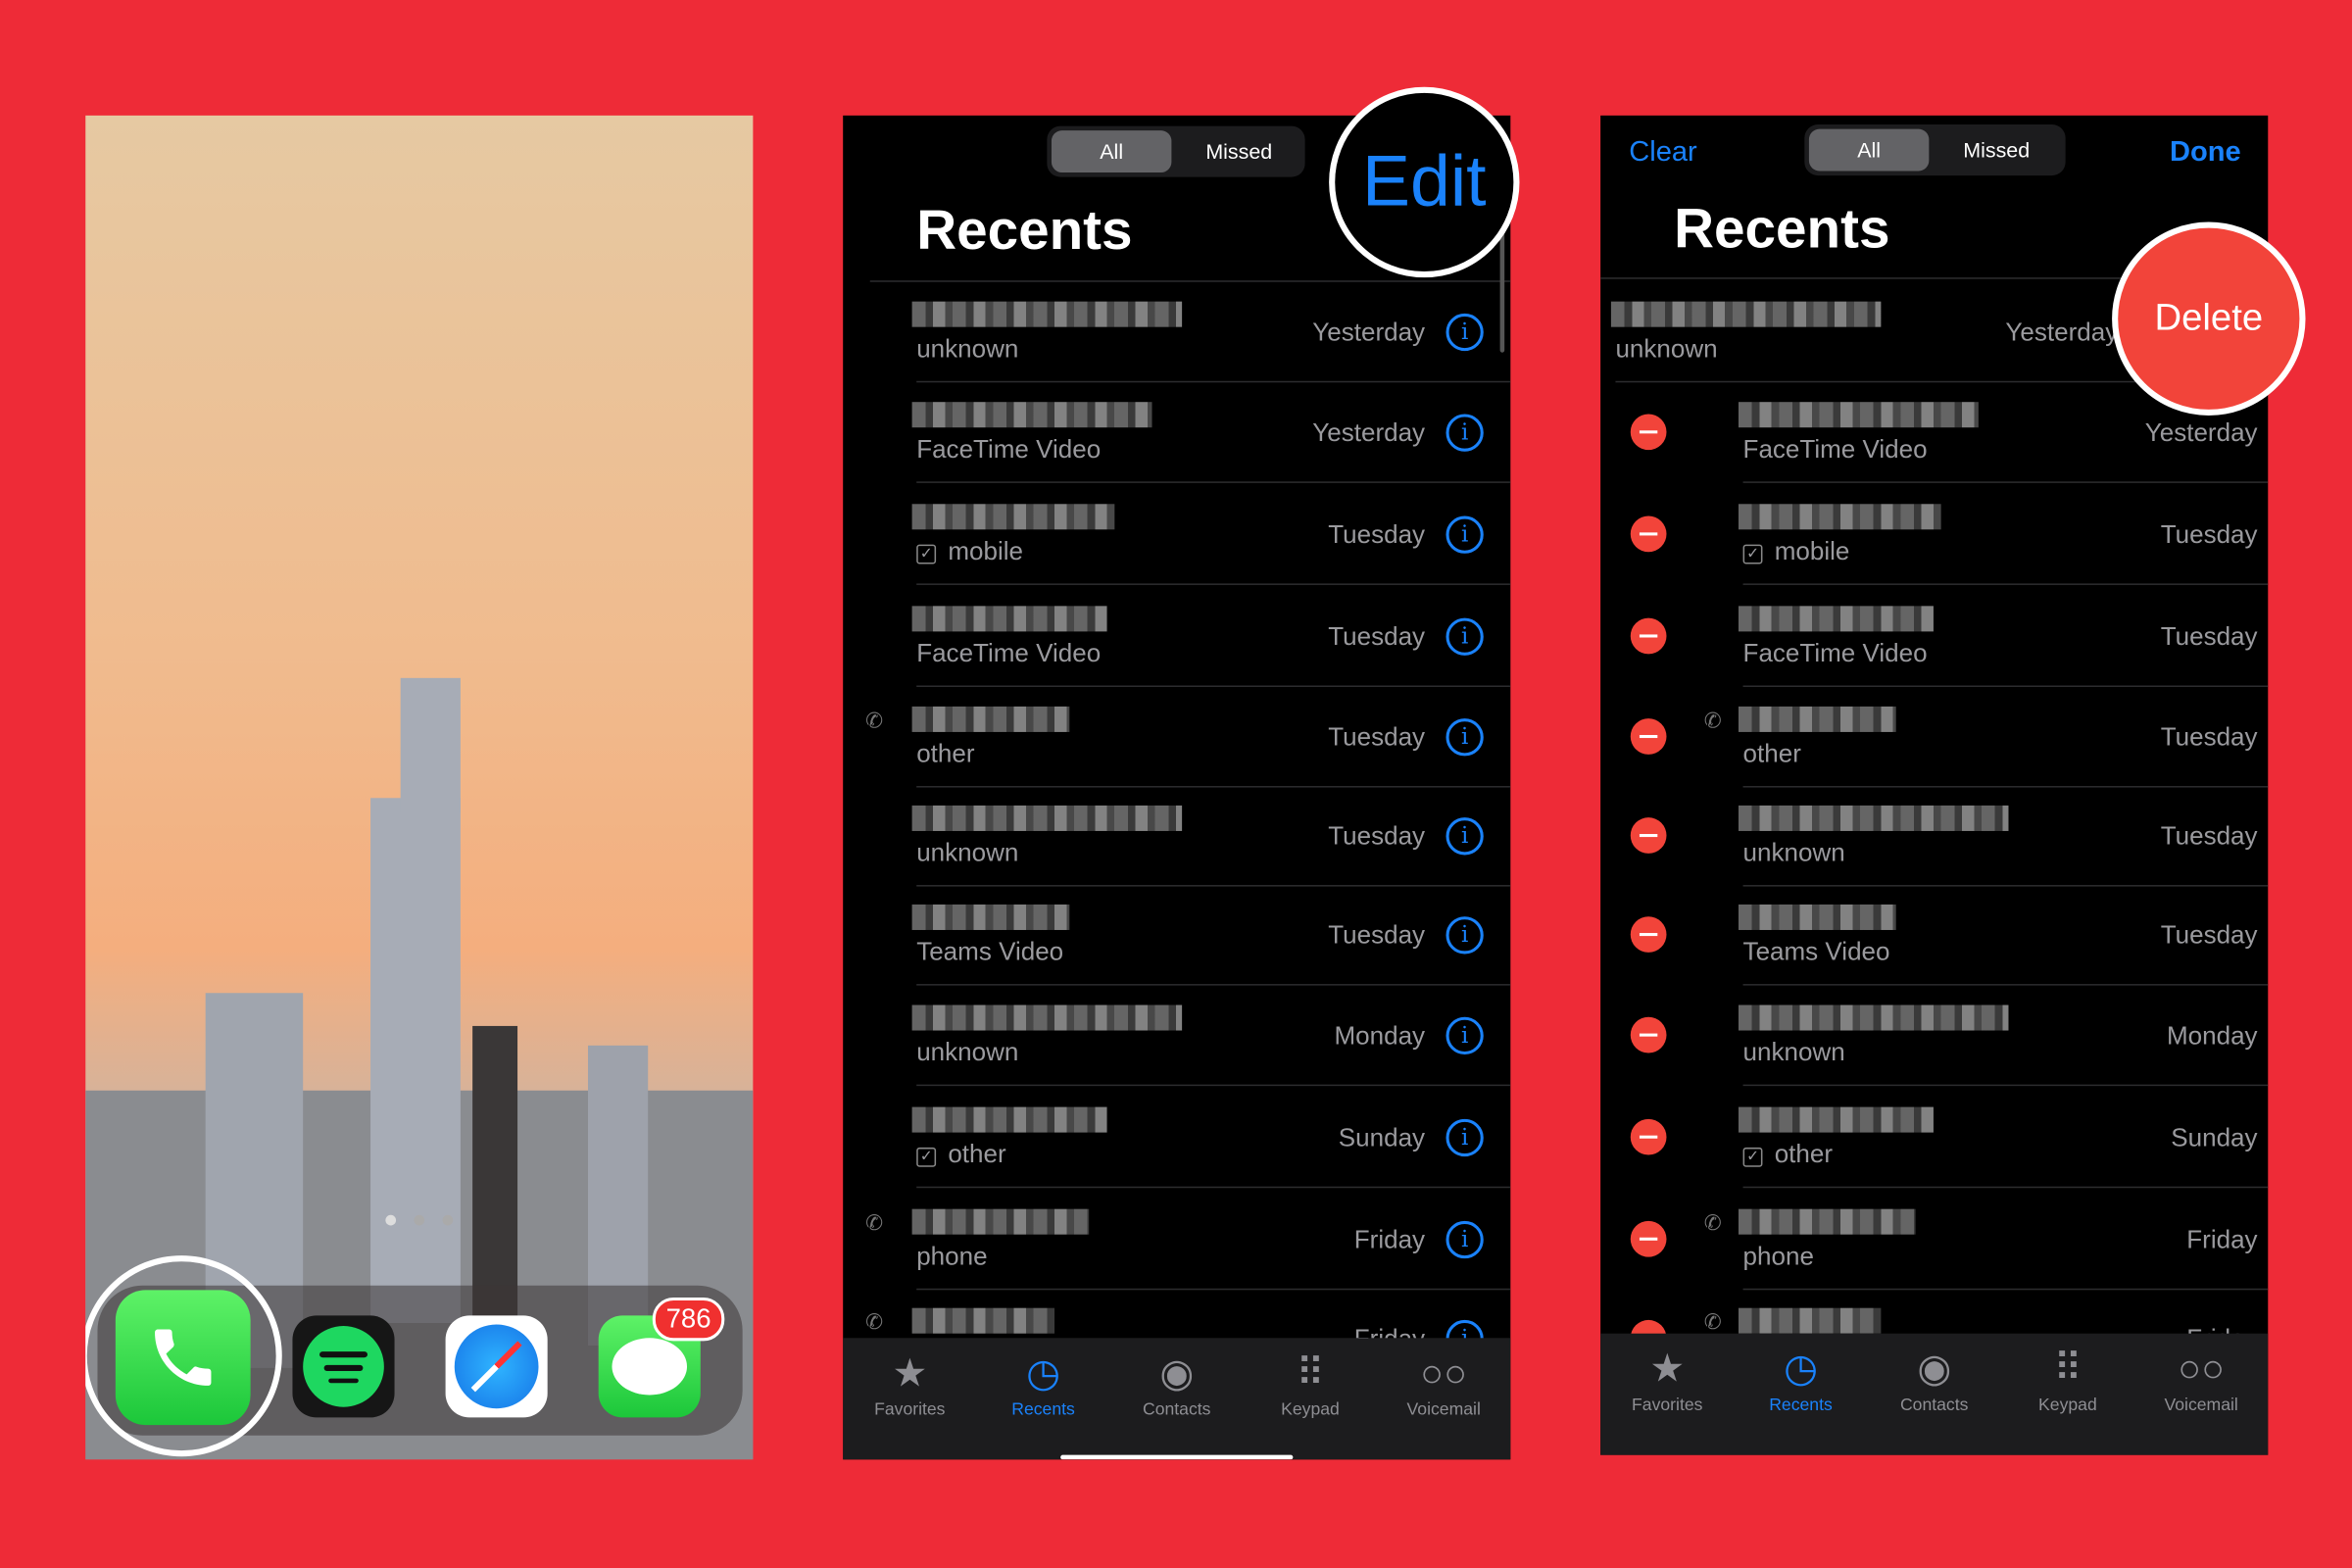 This screenshot has height=1568, width=2352. Describe the element at coordinates (1502, 292) in the screenshot. I see `scrollbar` at that location.